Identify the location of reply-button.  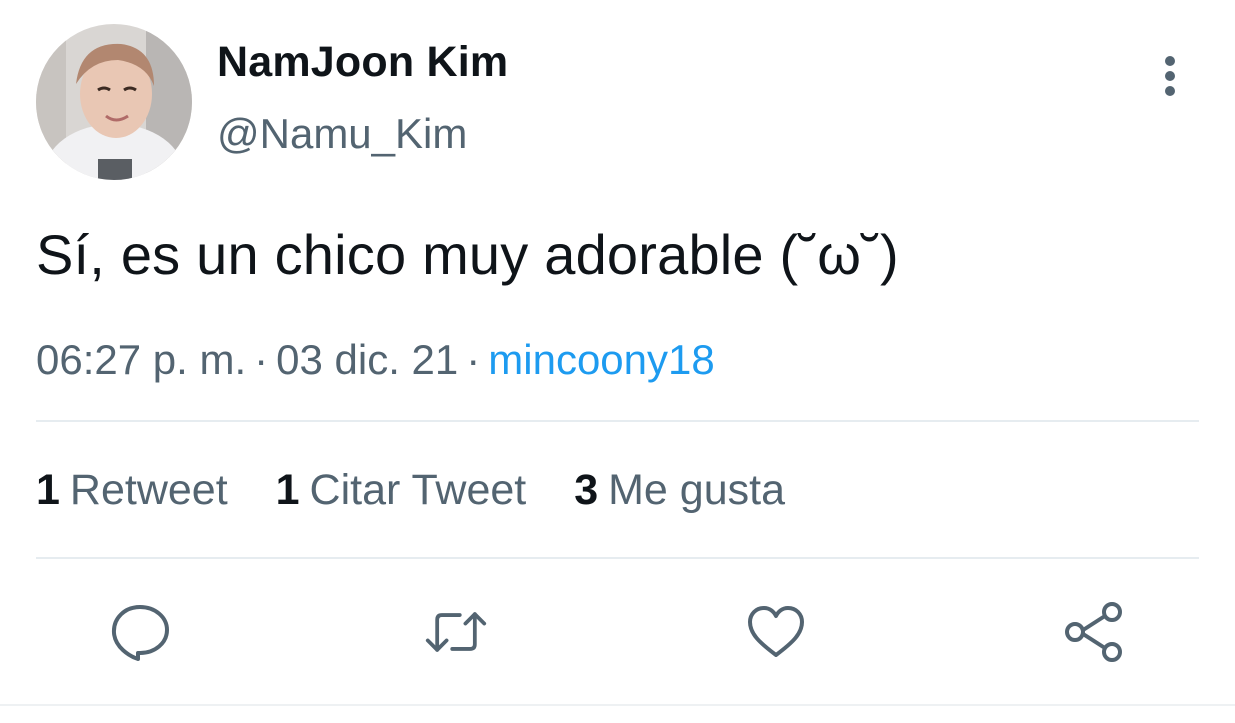
(140, 632).